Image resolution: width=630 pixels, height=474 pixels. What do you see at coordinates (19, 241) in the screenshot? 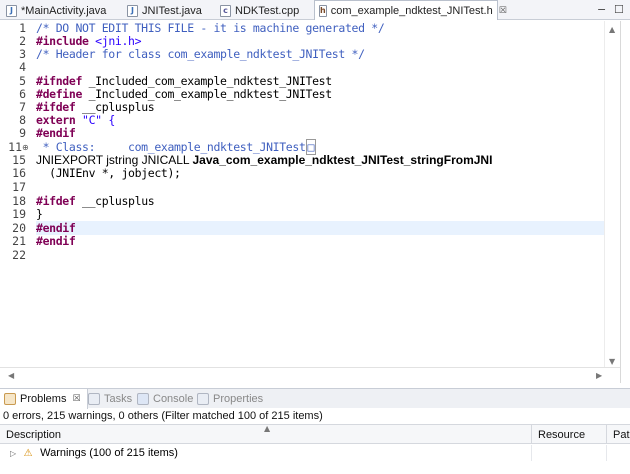
I see `line-number: 21` at bounding box center [19, 241].